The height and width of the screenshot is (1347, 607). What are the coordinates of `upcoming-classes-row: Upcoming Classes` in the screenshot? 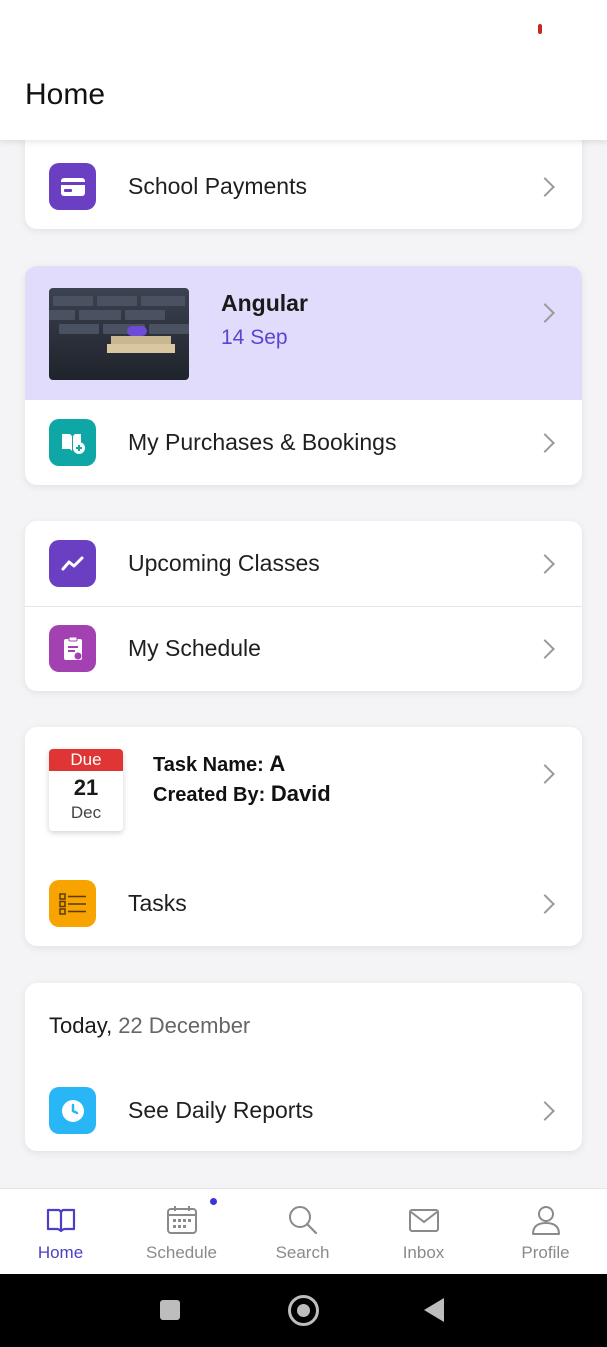 It's located at (303, 563).